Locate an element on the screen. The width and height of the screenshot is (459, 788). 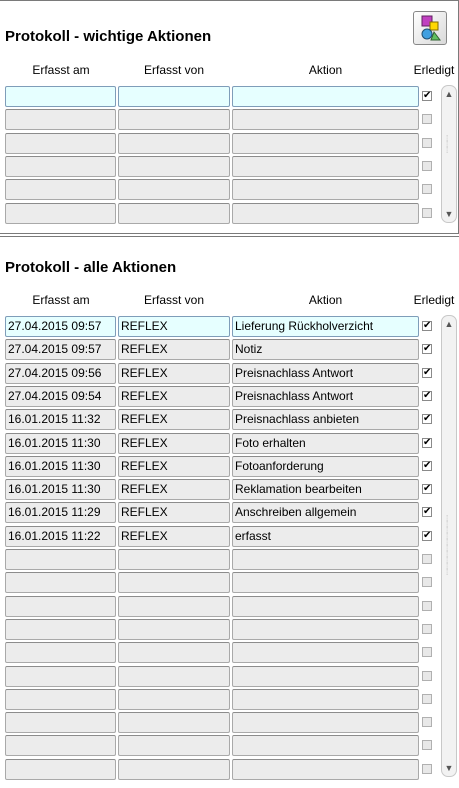
cell-aktion: erfasst is located at coordinates (325, 536).